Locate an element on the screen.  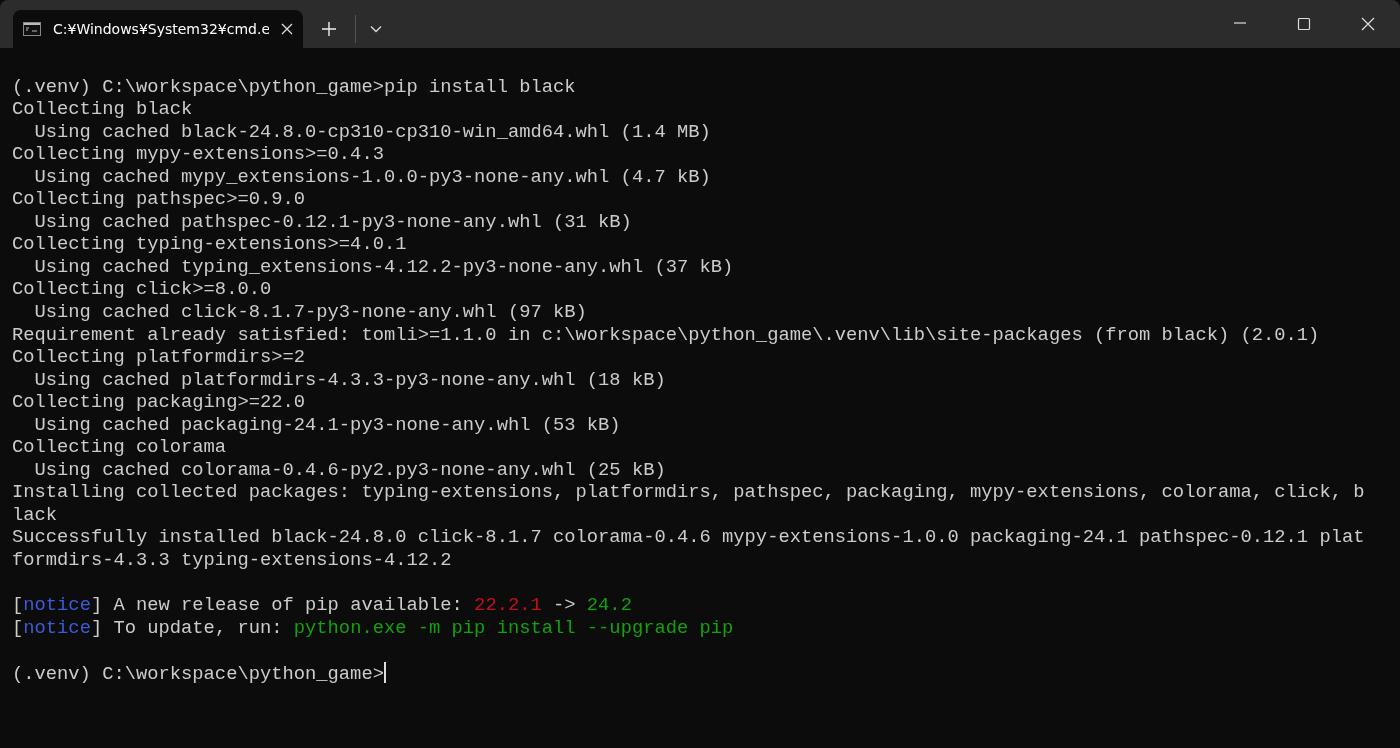
terminal-line: Using cached typing_extensions-4.12.2-py3-none-any.whl (37 kB) is located at coordinates (384, 267).